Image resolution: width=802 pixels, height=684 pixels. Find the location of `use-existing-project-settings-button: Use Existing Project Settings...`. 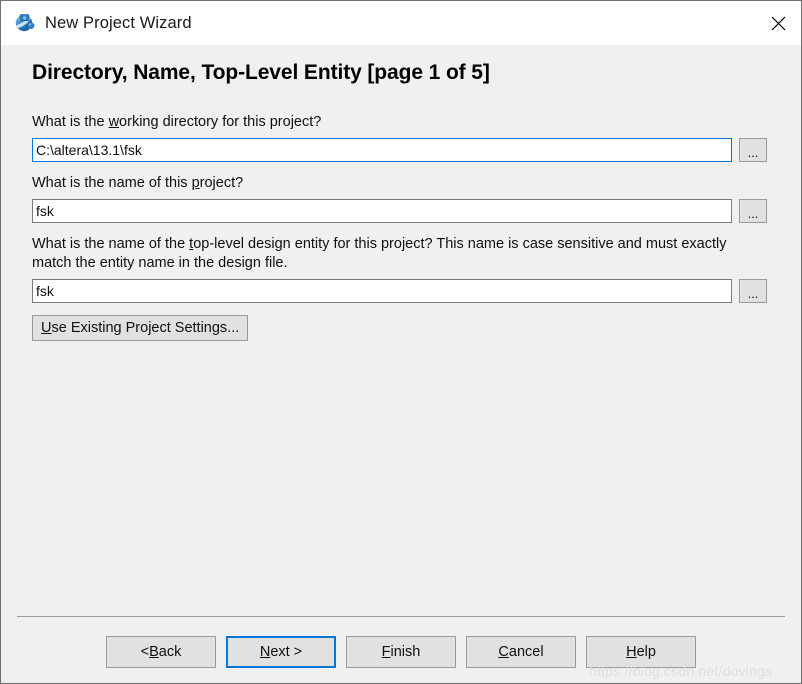

use-existing-project-settings-button: Use Existing Project Settings... is located at coordinates (140, 328).